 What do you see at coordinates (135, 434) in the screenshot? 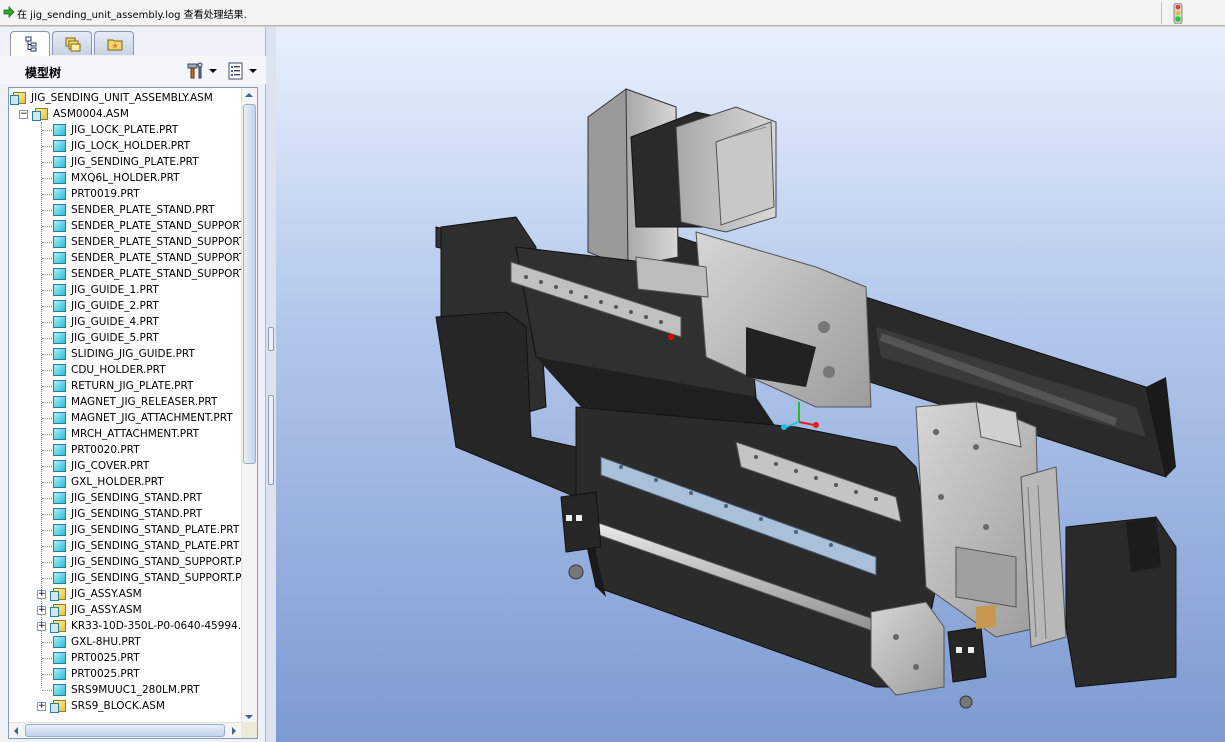
I see `tree-node-label: MRCH_ATTACHMENT.PRT` at bounding box center [135, 434].